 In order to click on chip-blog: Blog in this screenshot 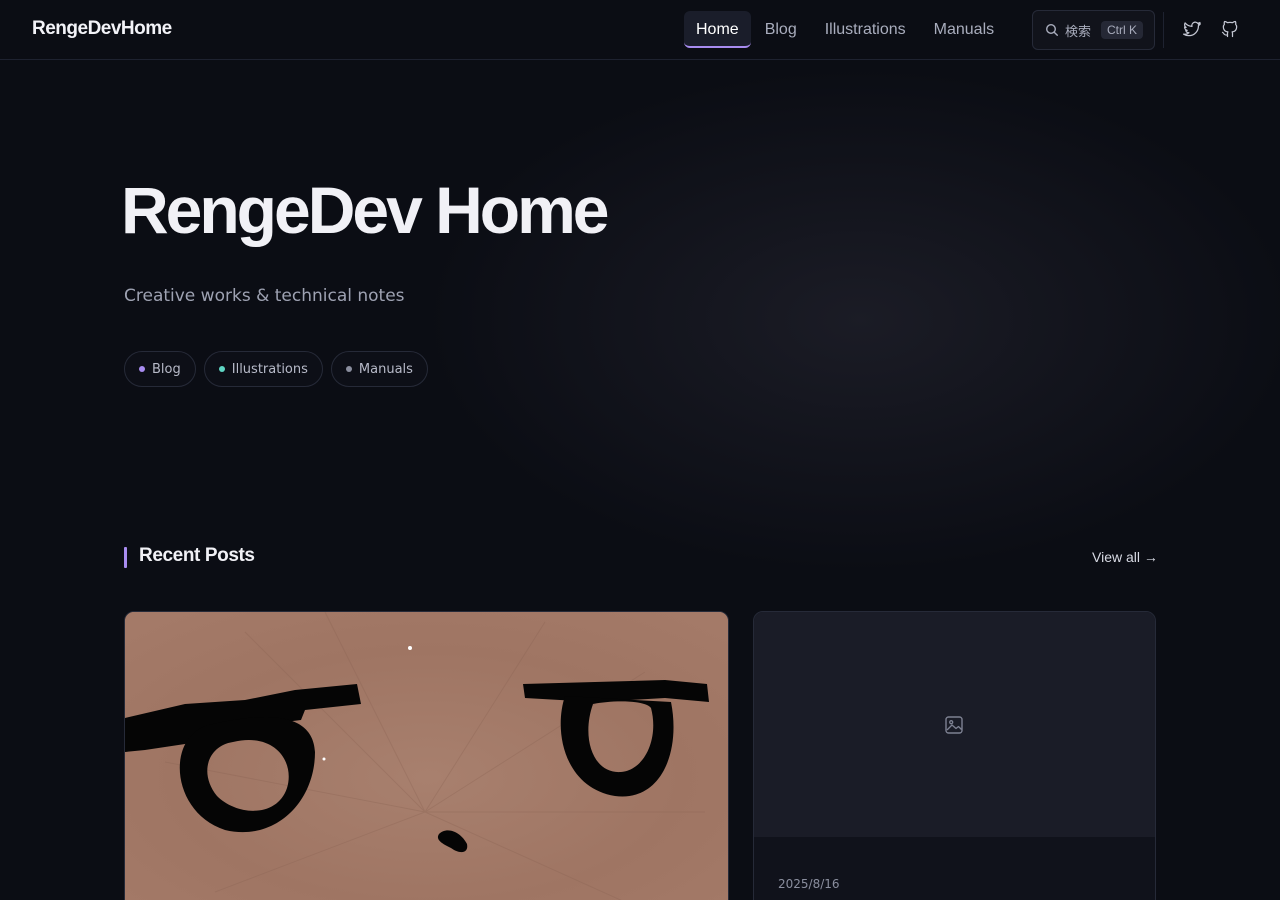, I will do `click(160, 369)`.